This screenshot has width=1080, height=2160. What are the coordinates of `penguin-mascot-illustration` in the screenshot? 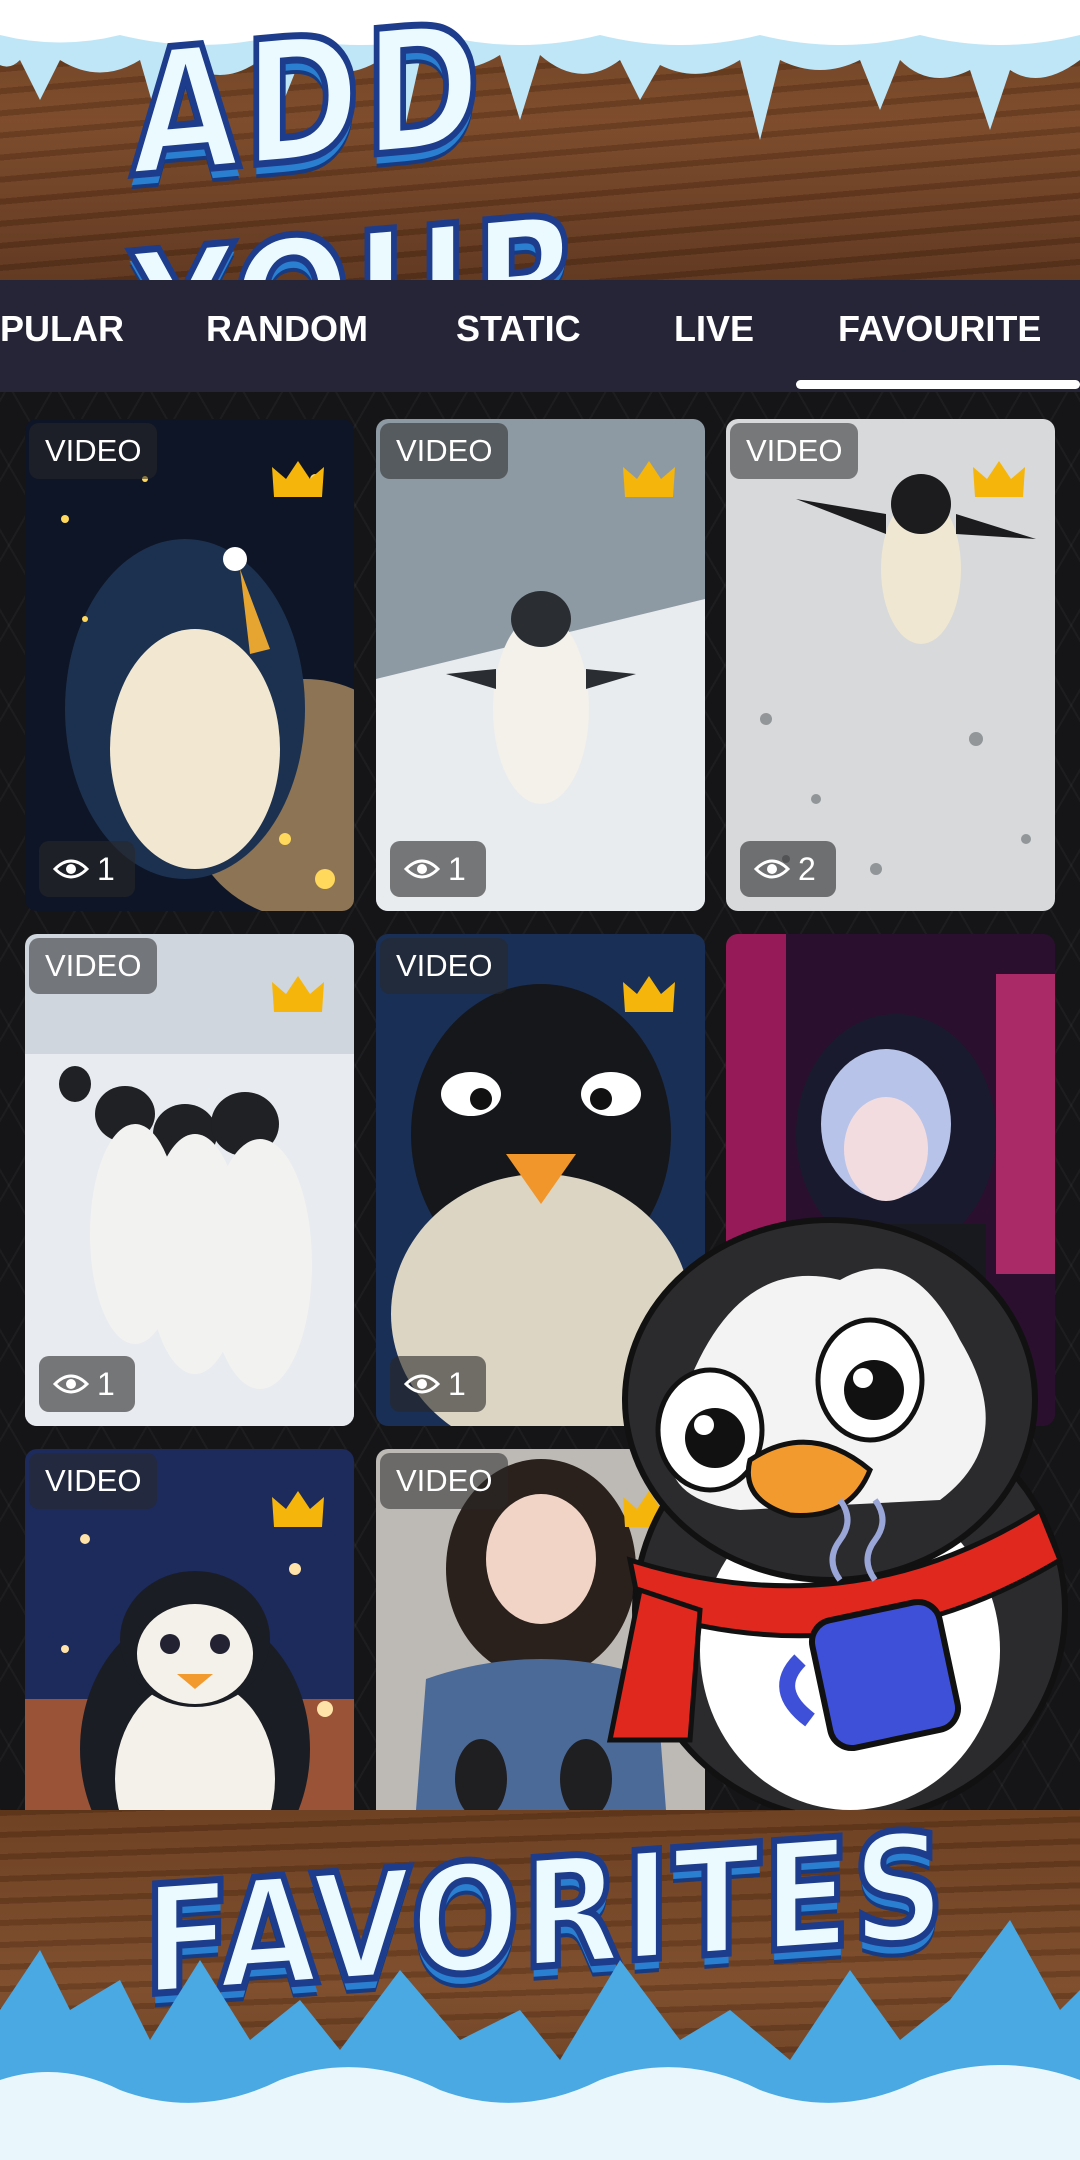 It's located at (837, 1518).